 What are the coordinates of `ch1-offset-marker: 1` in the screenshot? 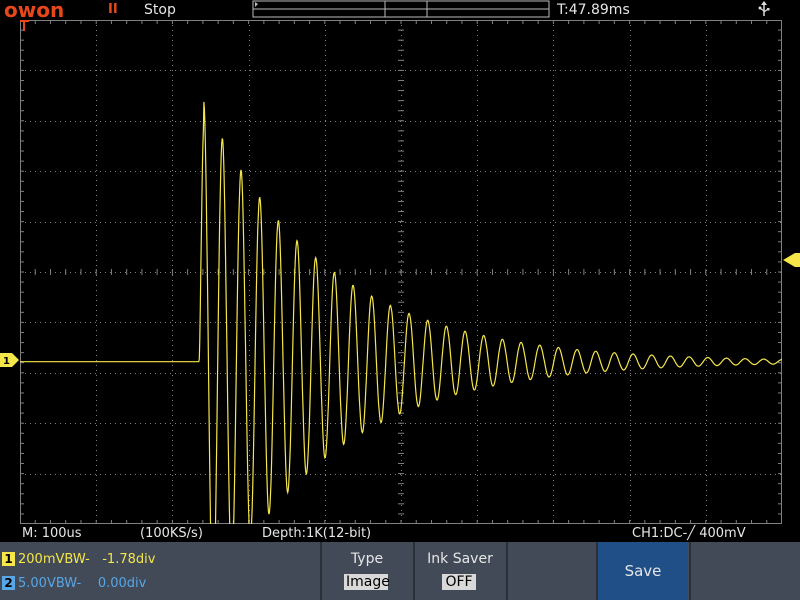 It's located at (10, 360).